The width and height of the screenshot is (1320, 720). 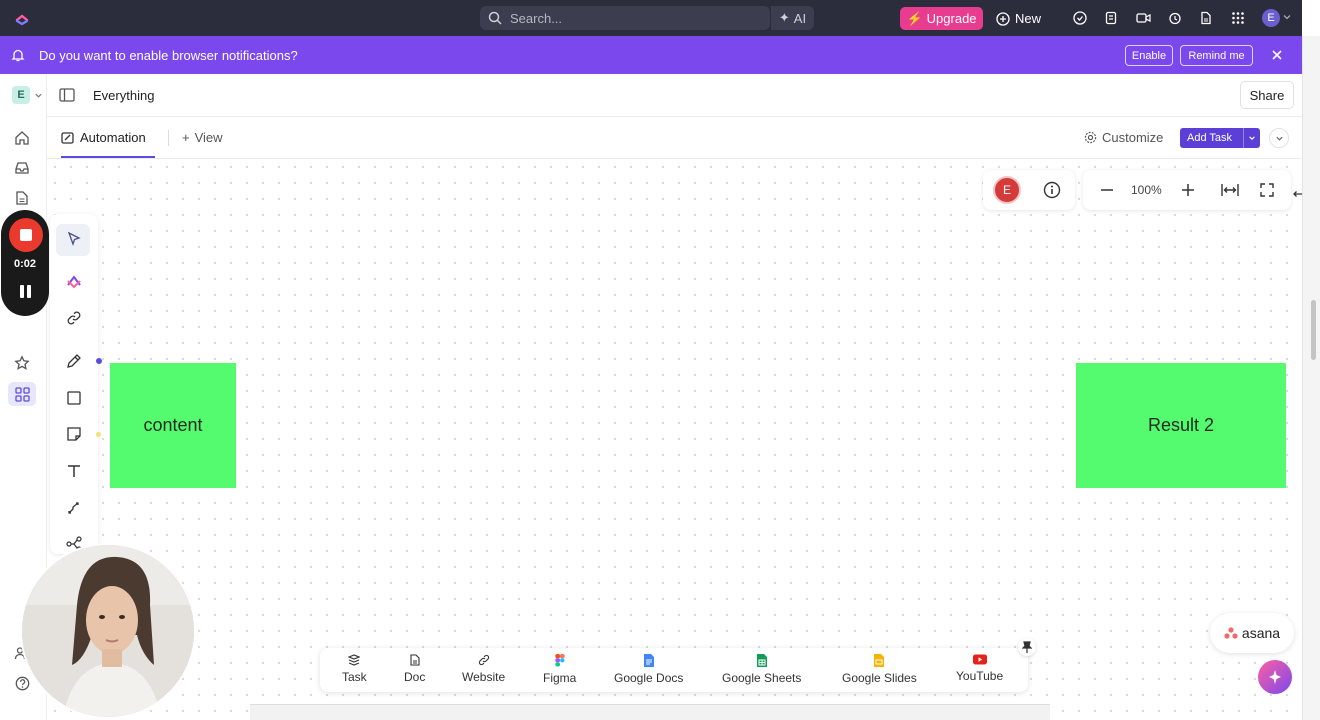 What do you see at coordinates (22, 683) in the screenshot?
I see `help-icon` at bounding box center [22, 683].